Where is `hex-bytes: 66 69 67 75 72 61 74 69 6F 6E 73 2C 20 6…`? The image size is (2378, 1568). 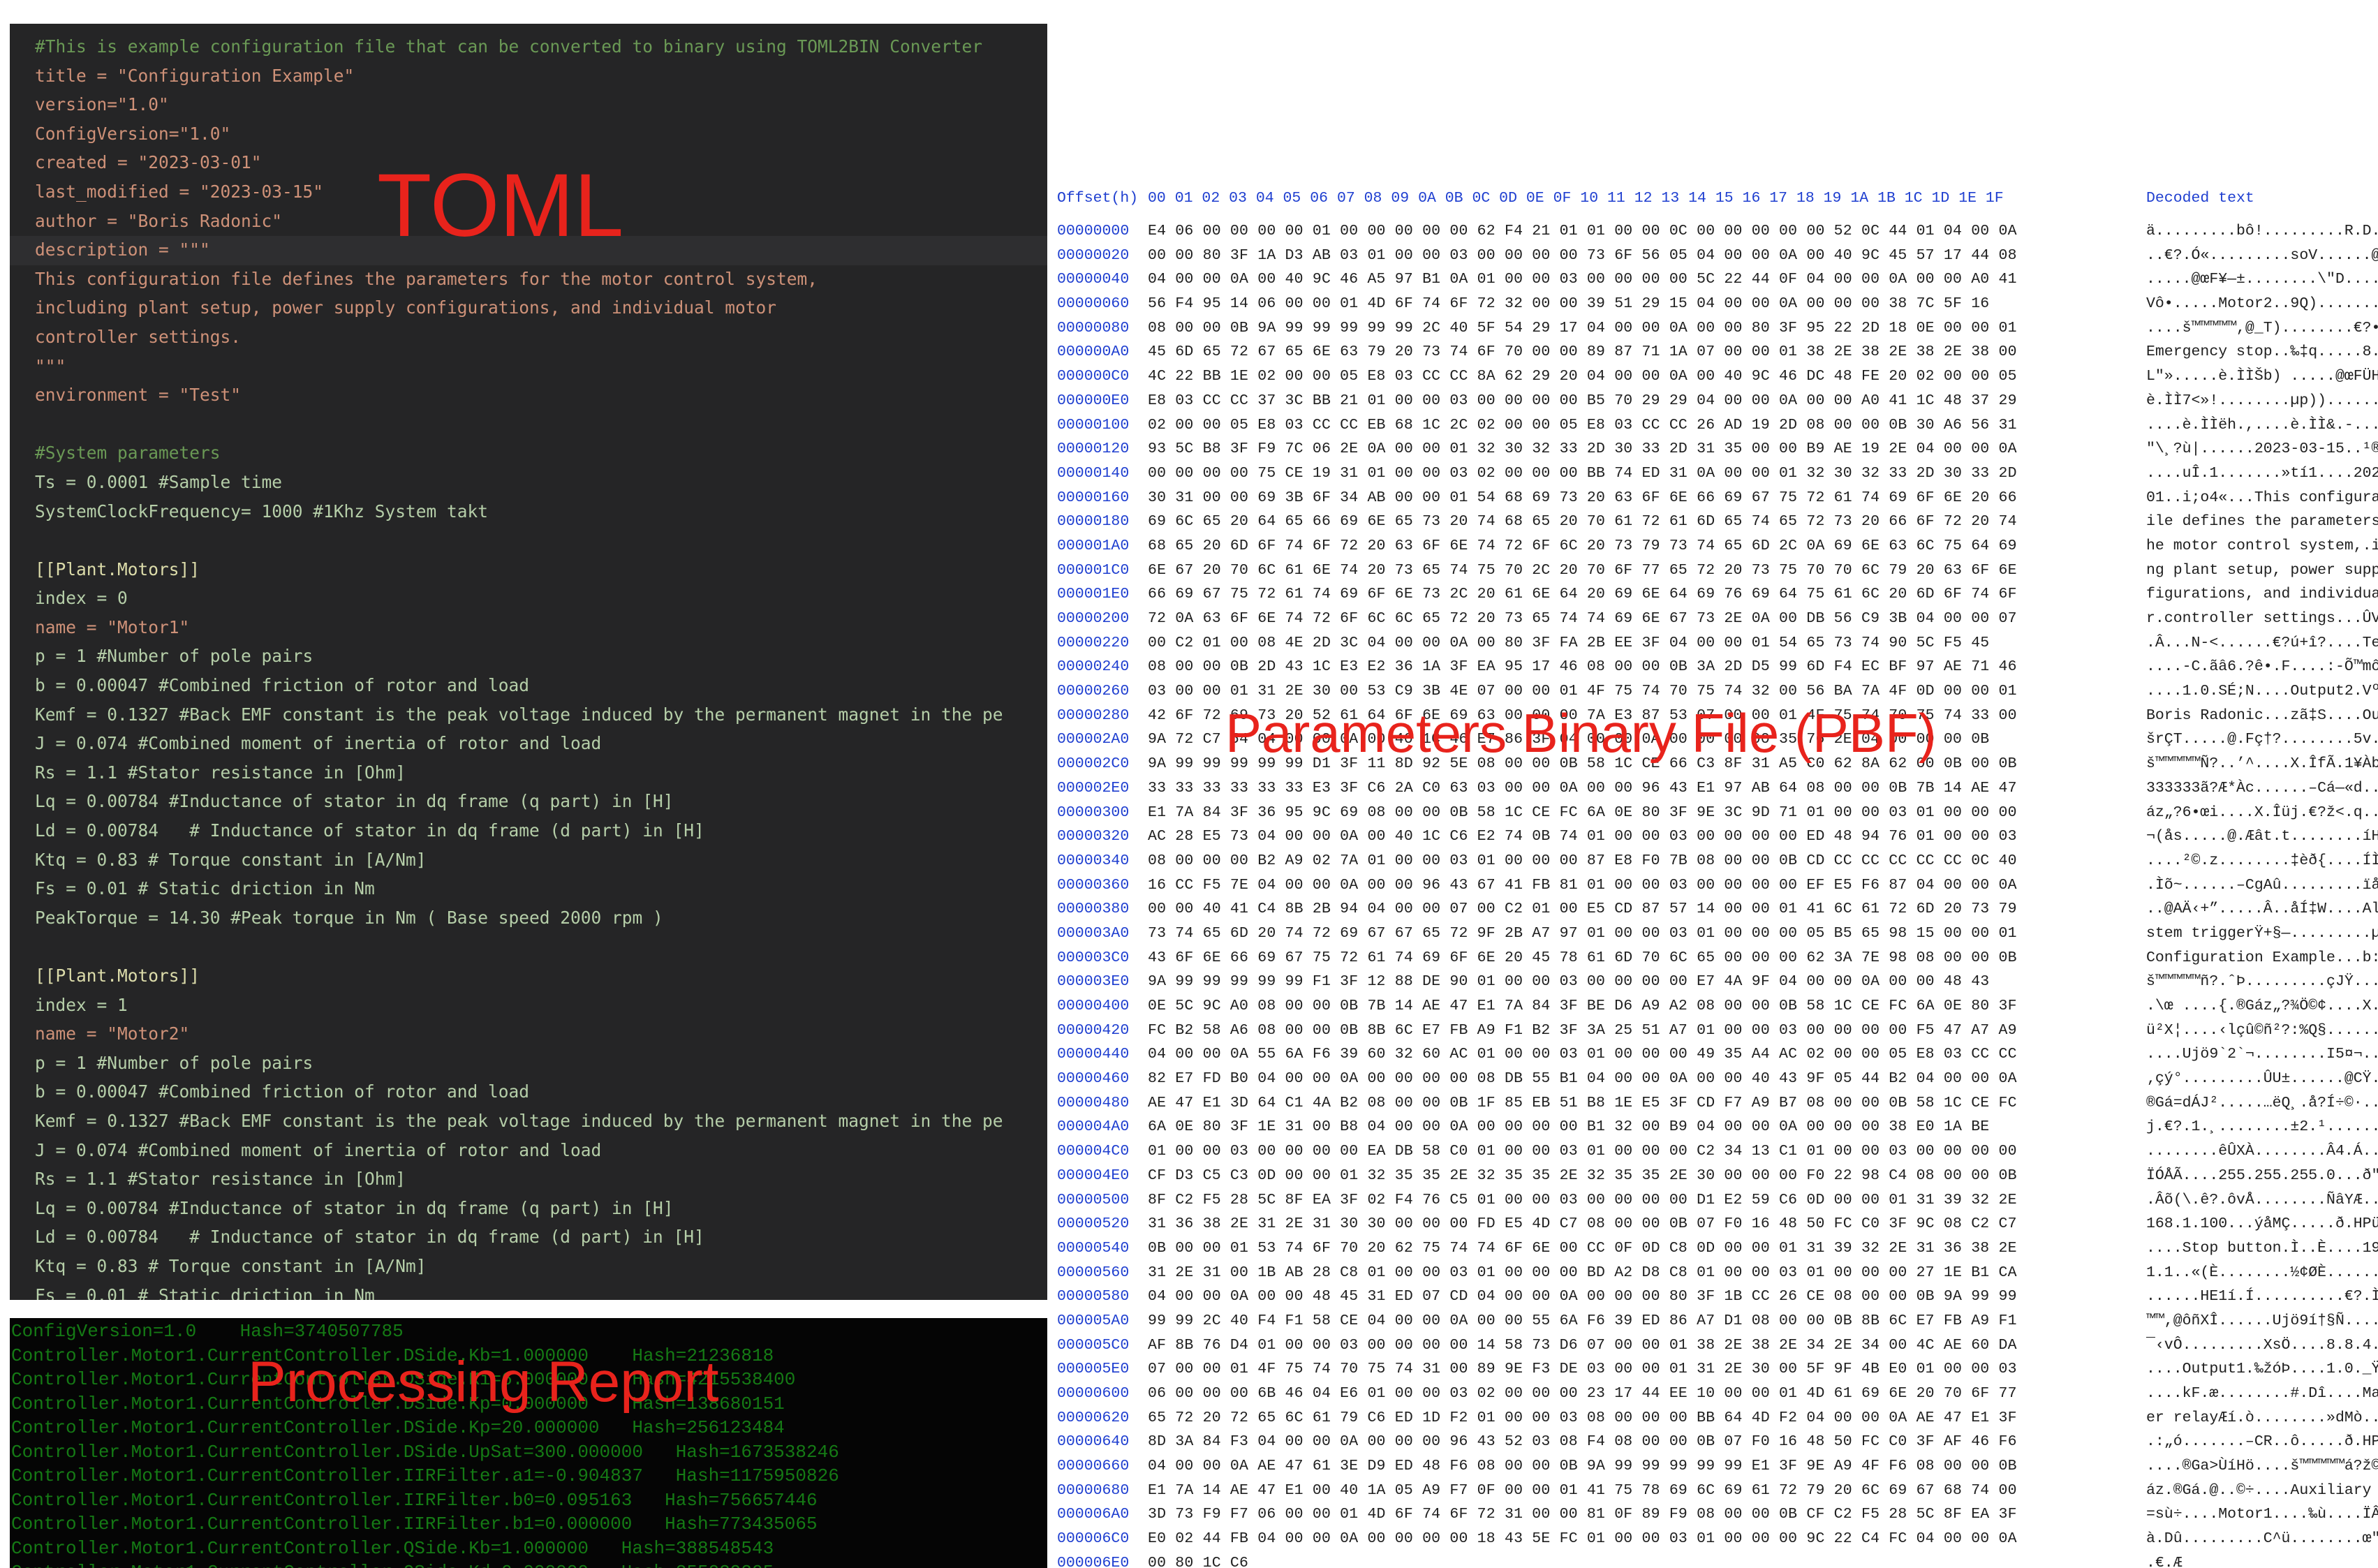
hex-bytes: 66 69 67 75 72 61 74 69 6F 6E 73 2C 20 6… is located at coordinates (1647, 594).